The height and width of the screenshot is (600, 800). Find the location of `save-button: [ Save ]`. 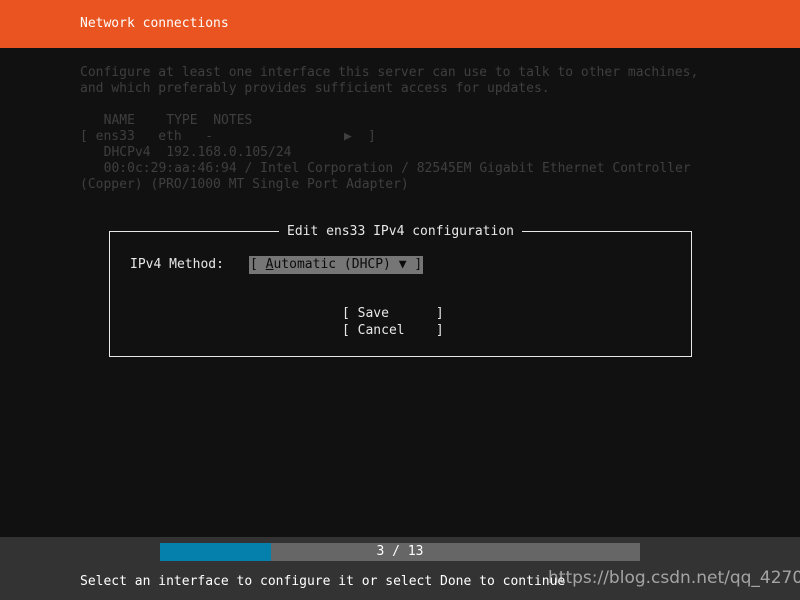

save-button: [ Save ] is located at coordinates (393, 313).